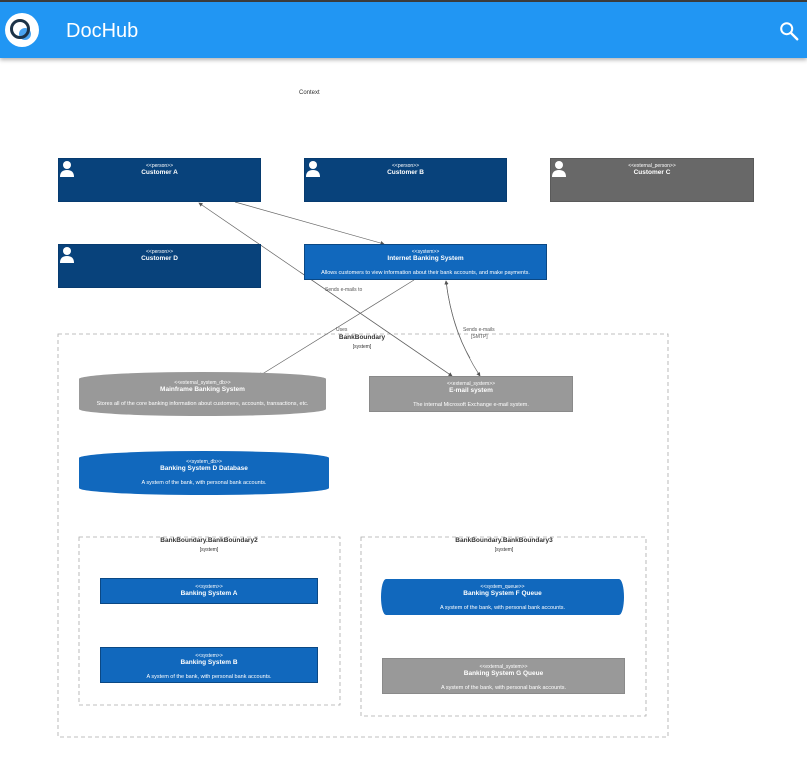  What do you see at coordinates (209, 540) in the screenshot?
I see `boundary-bank2-title: BankBoundary.BankBoundary2` at bounding box center [209, 540].